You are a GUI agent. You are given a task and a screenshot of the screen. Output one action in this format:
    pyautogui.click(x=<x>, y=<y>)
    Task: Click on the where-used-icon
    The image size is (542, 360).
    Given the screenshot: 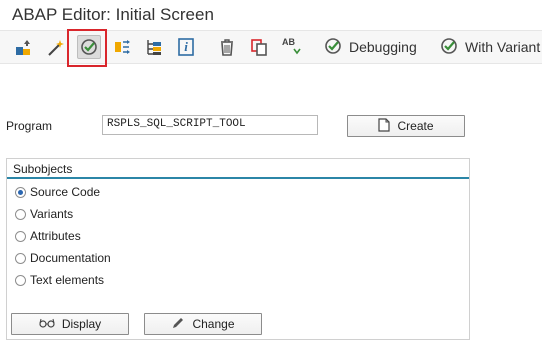 What is the action you would take?
    pyautogui.click(x=123, y=47)
    